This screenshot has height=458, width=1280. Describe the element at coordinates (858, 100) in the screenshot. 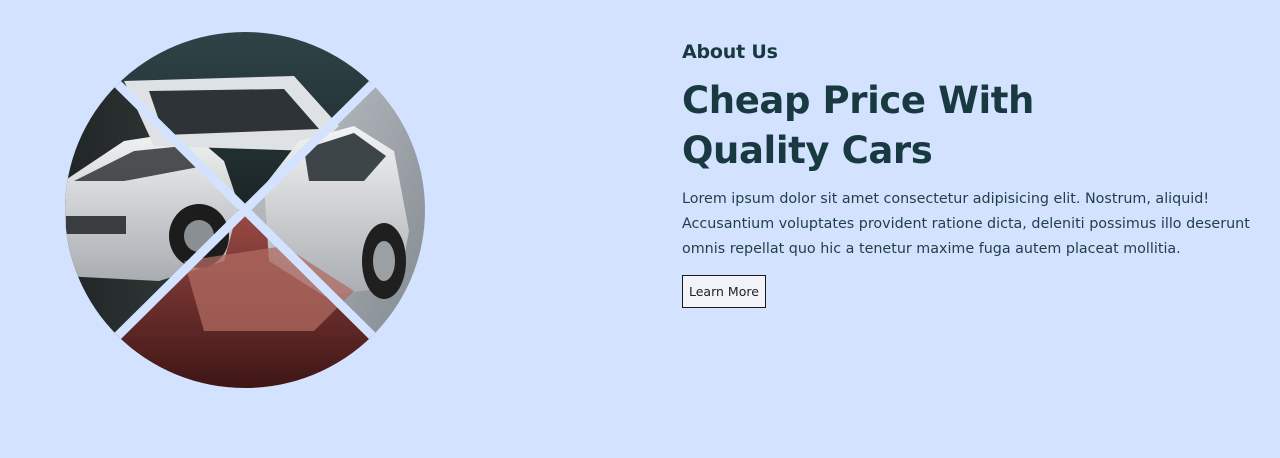

I see `headline-line-1: Cheap Price With` at that location.